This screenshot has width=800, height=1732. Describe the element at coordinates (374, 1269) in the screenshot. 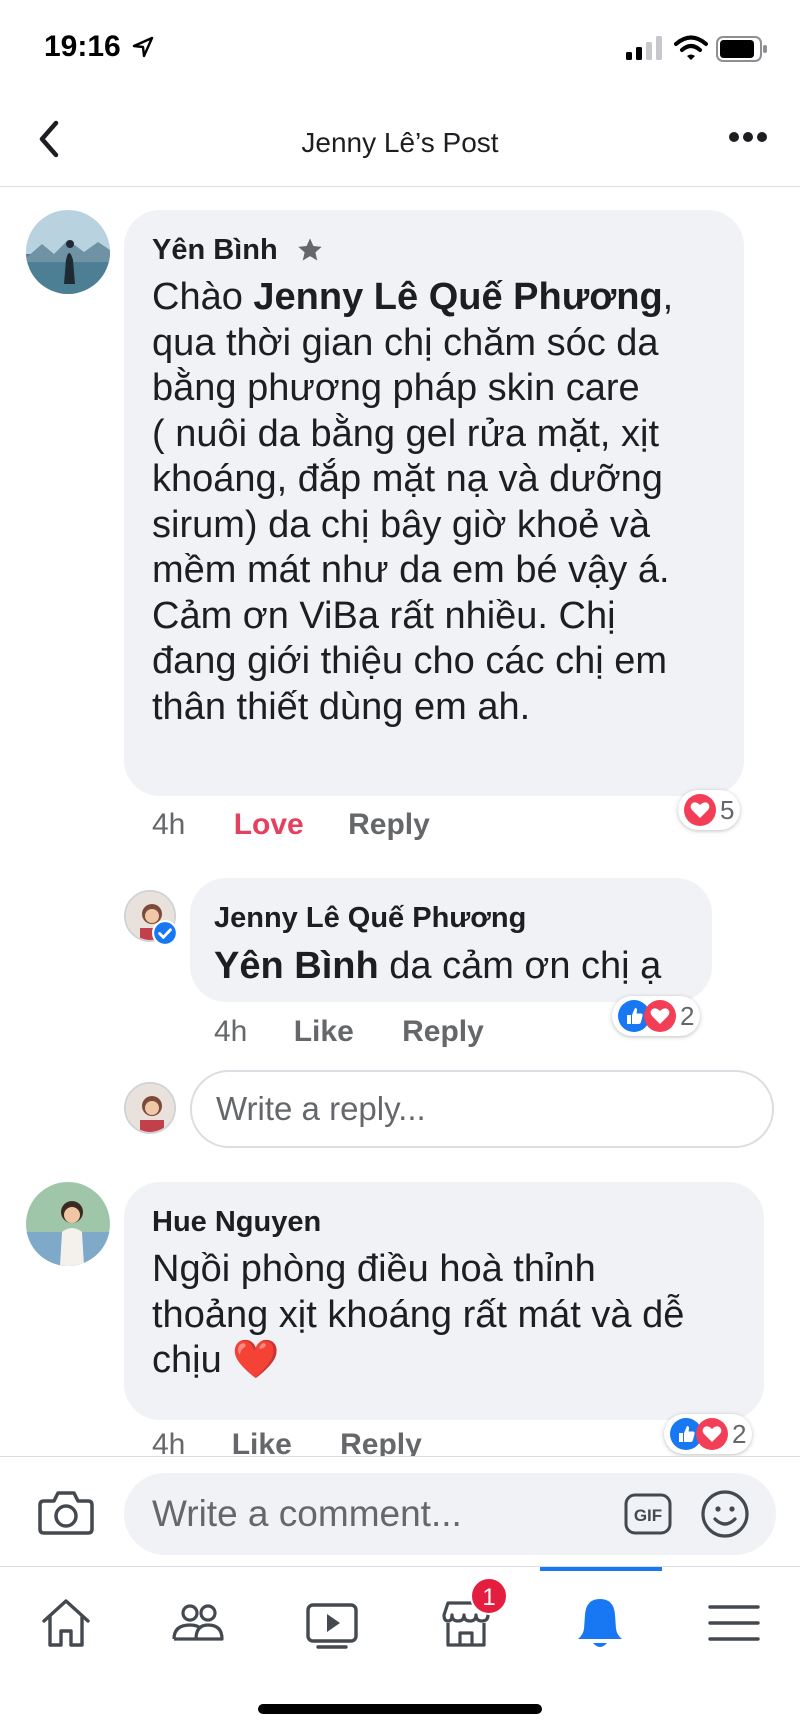

I see `comment-line: Ngồi phòng điều hoà thỉnh` at that location.